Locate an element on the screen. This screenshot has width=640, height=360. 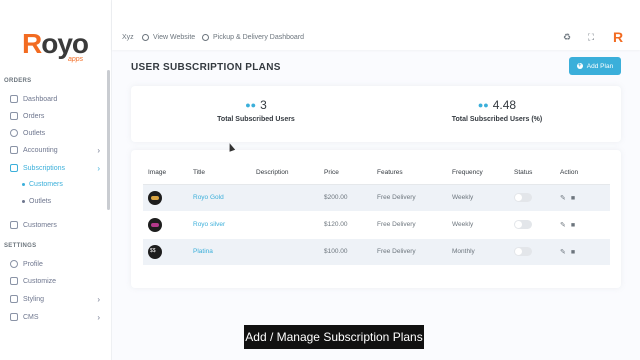
dashboard-link-label: Pickup & Delivery Dashboard is located at coordinates (259, 37).